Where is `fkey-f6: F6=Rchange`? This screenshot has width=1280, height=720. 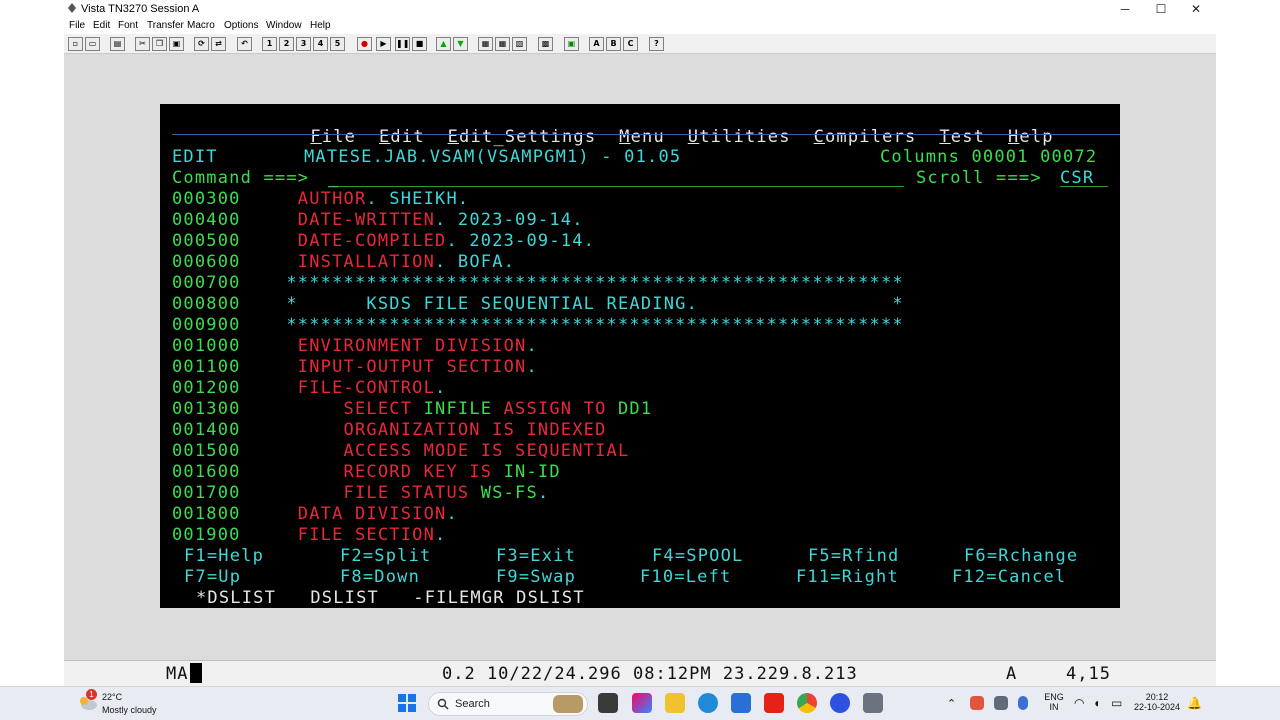 fkey-f6: F6=Rchange is located at coordinates (1021, 556).